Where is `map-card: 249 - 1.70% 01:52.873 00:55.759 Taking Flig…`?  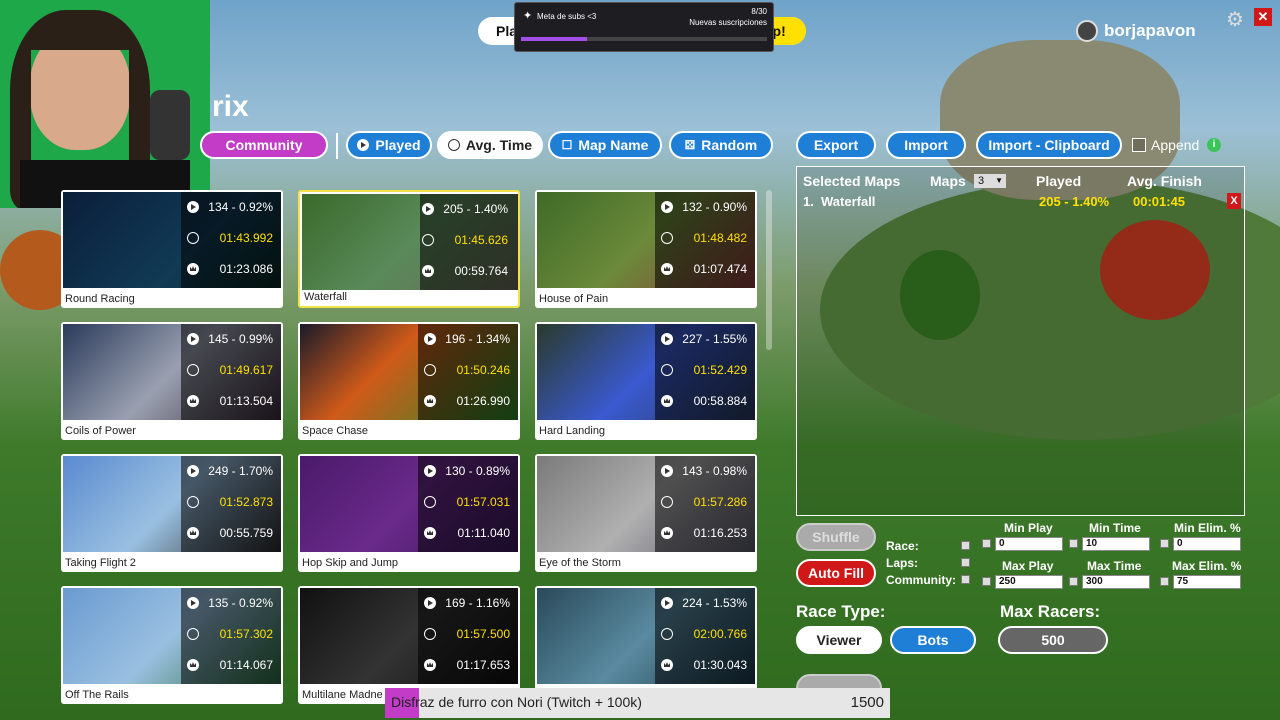
map-card: 249 - 1.70% 01:52.873 00:55.759 Taking Flig… is located at coordinates (172, 513).